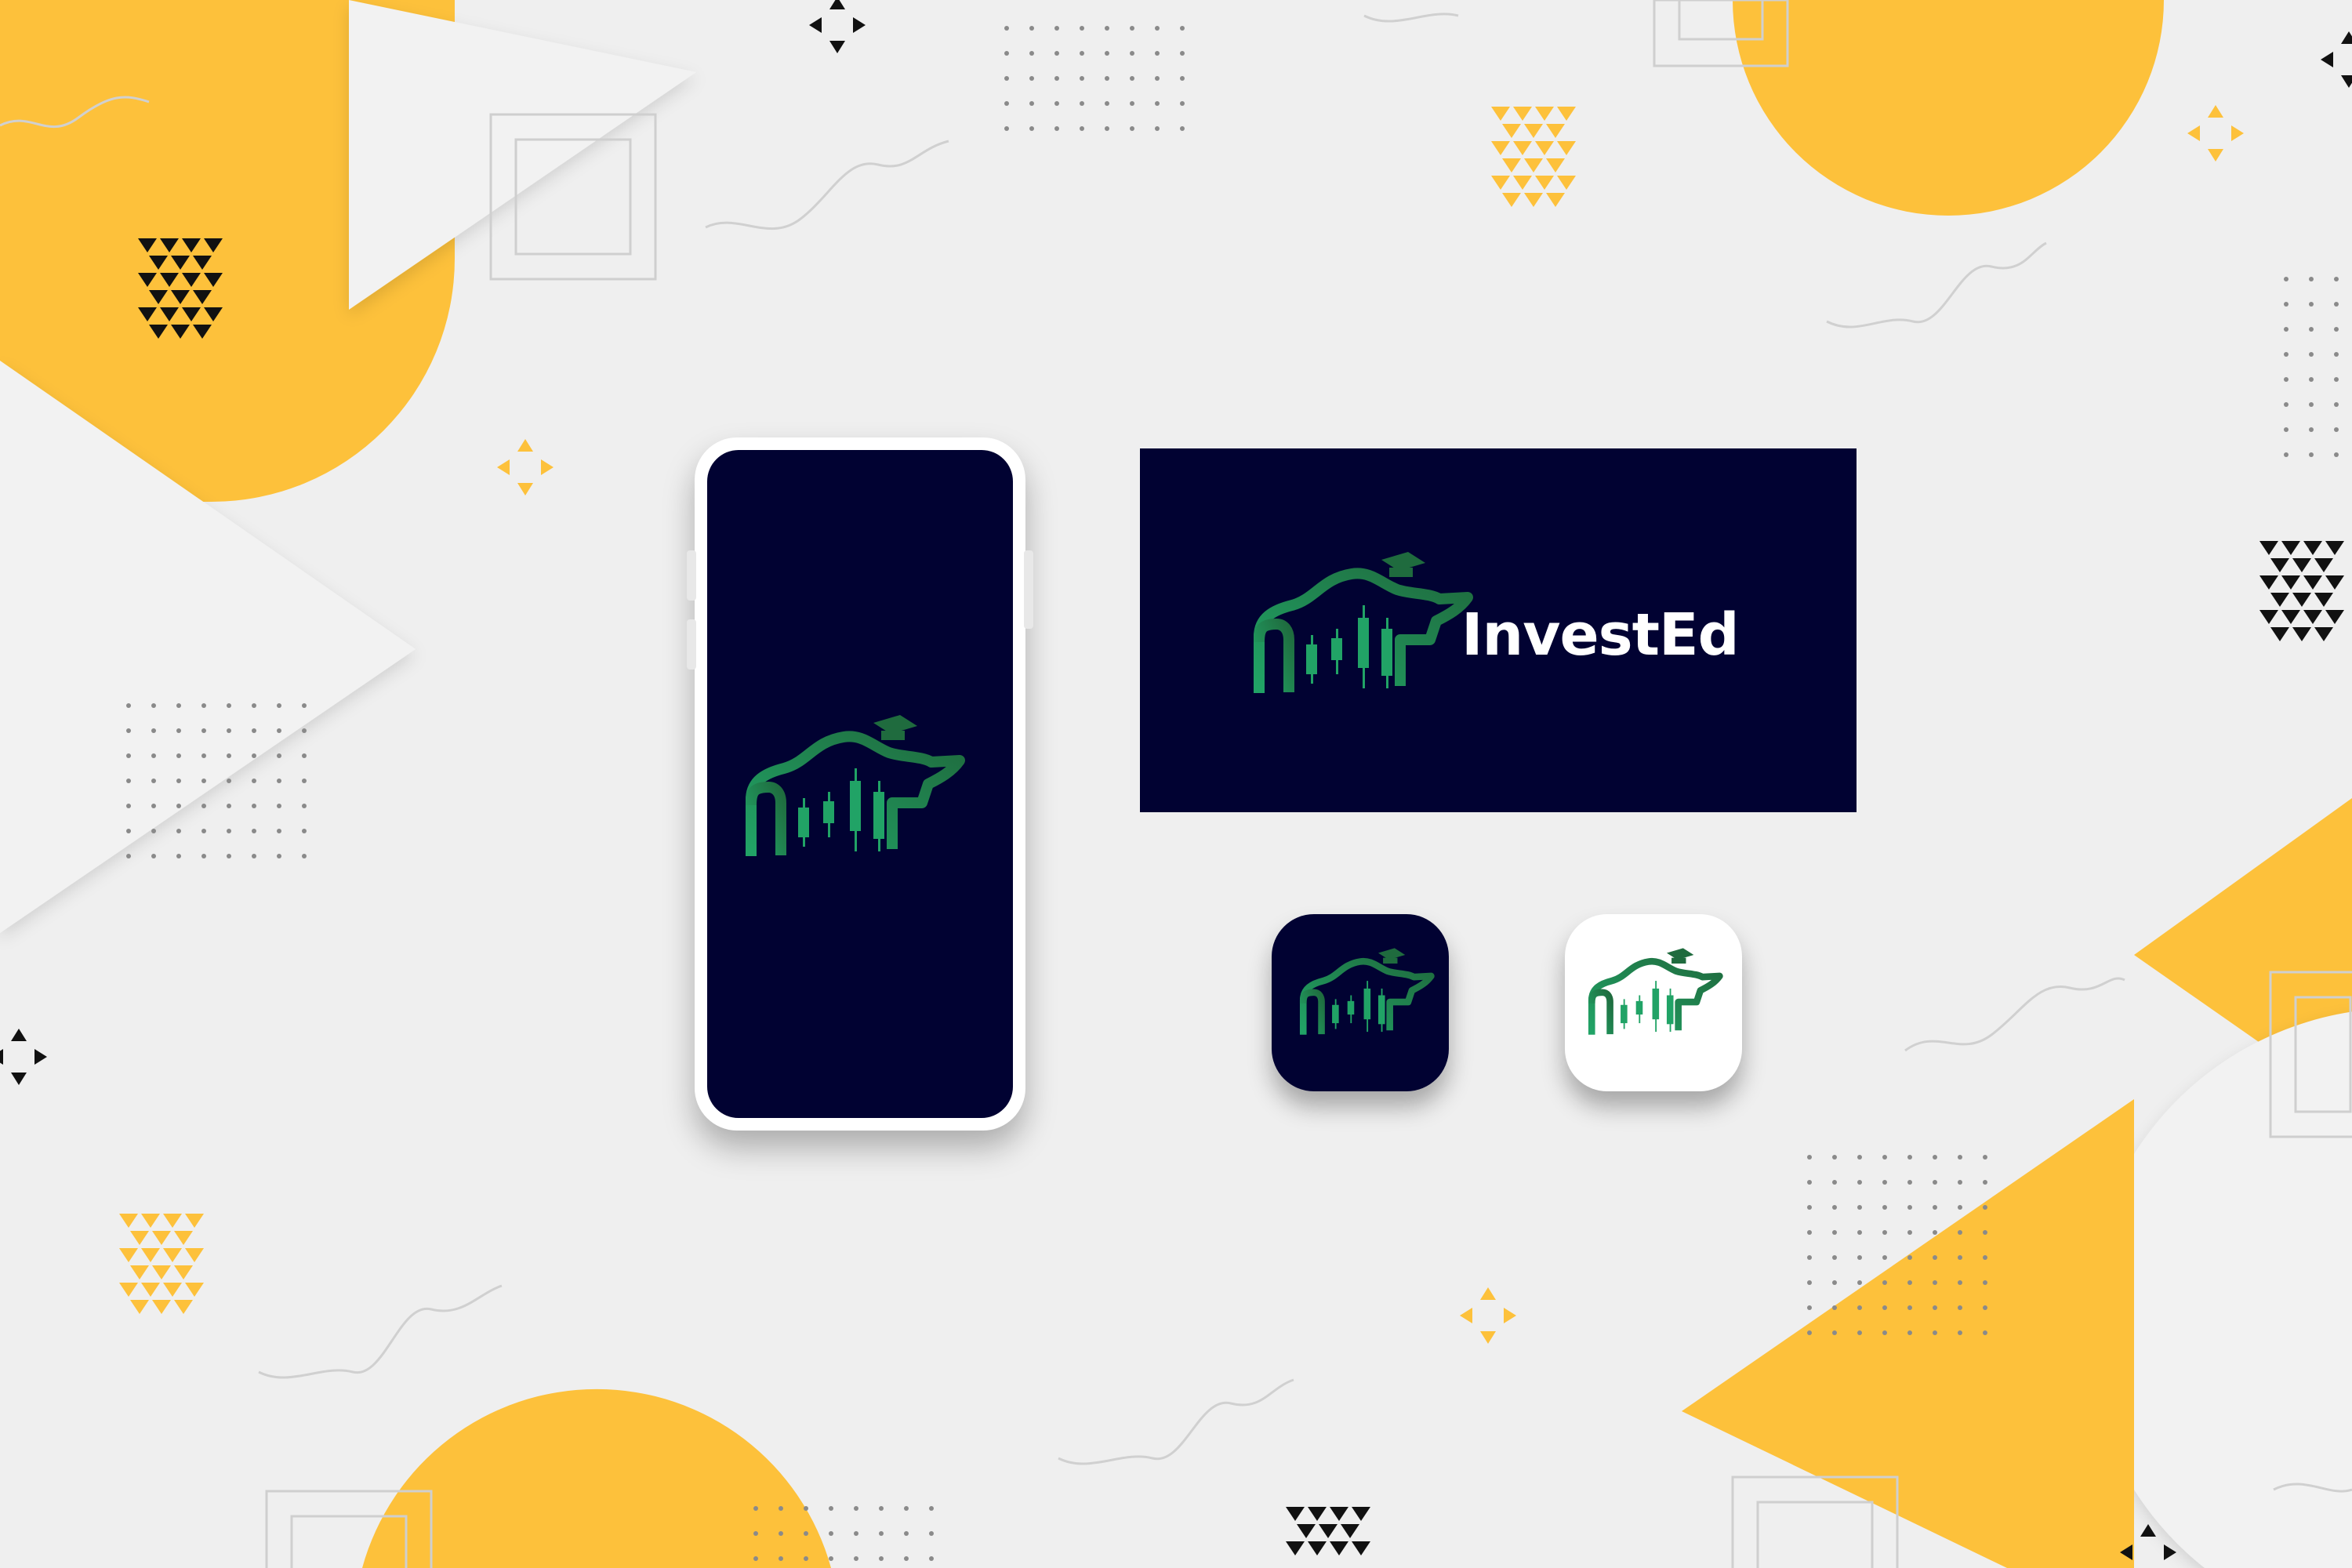 The height and width of the screenshot is (1568, 2352). Describe the element at coordinates (1948, 108) in the screenshot. I see `yellow-half-disc` at that location.